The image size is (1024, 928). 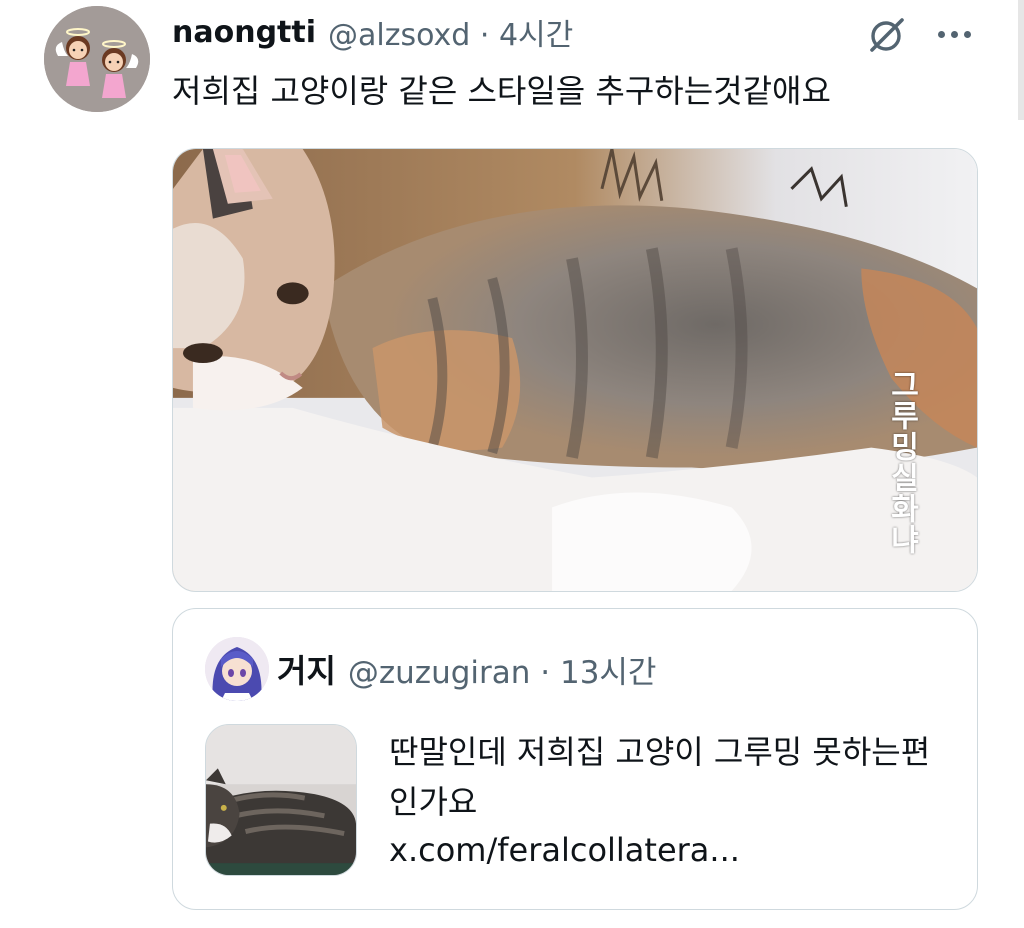 What do you see at coordinates (901, 462) in the screenshot?
I see `media-caption-text: 그루밍실화냐` at bounding box center [901, 462].